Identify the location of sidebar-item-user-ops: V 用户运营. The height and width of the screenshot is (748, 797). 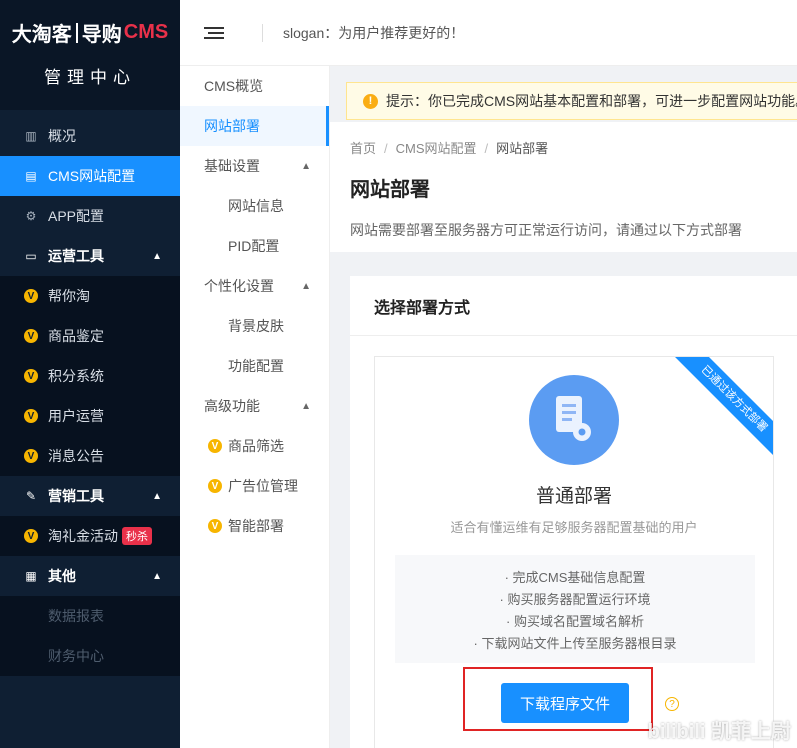
(90, 416).